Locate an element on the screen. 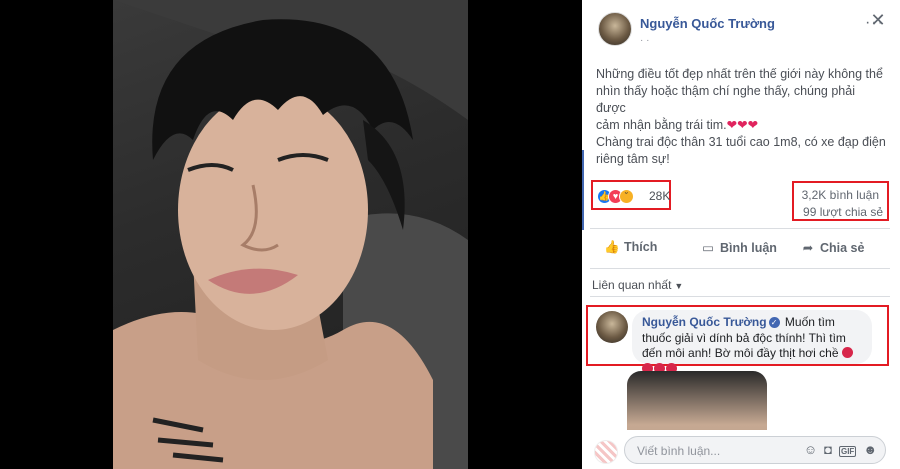 The height and width of the screenshot is (469, 900). hearts-emoji: ❤❤❤ is located at coordinates (742, 125).